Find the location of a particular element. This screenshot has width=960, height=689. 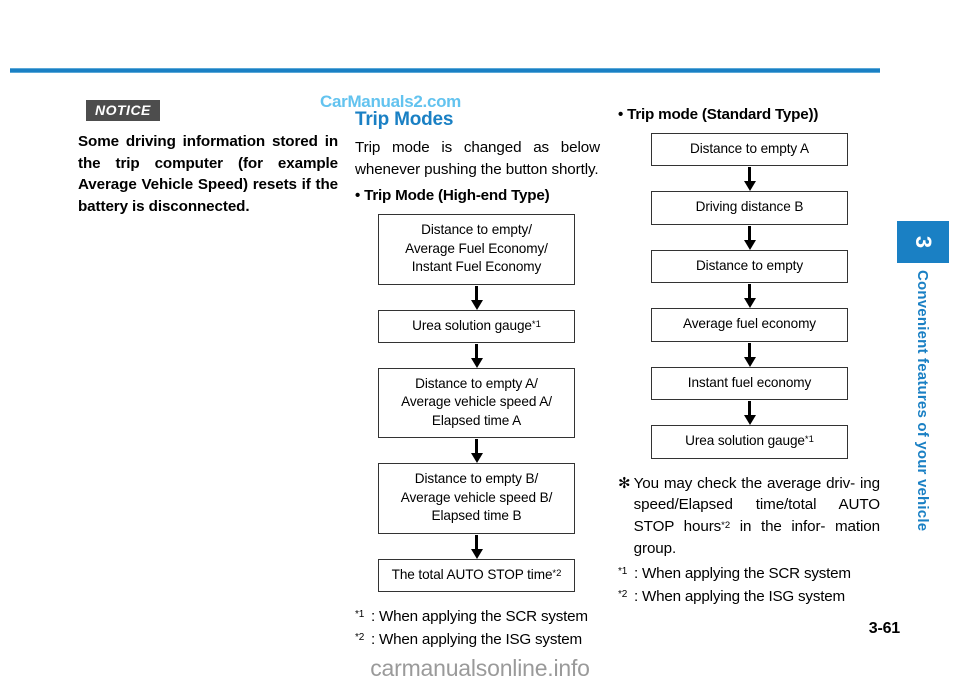

note-line: in the infor- is located at coordinates (778, 527).